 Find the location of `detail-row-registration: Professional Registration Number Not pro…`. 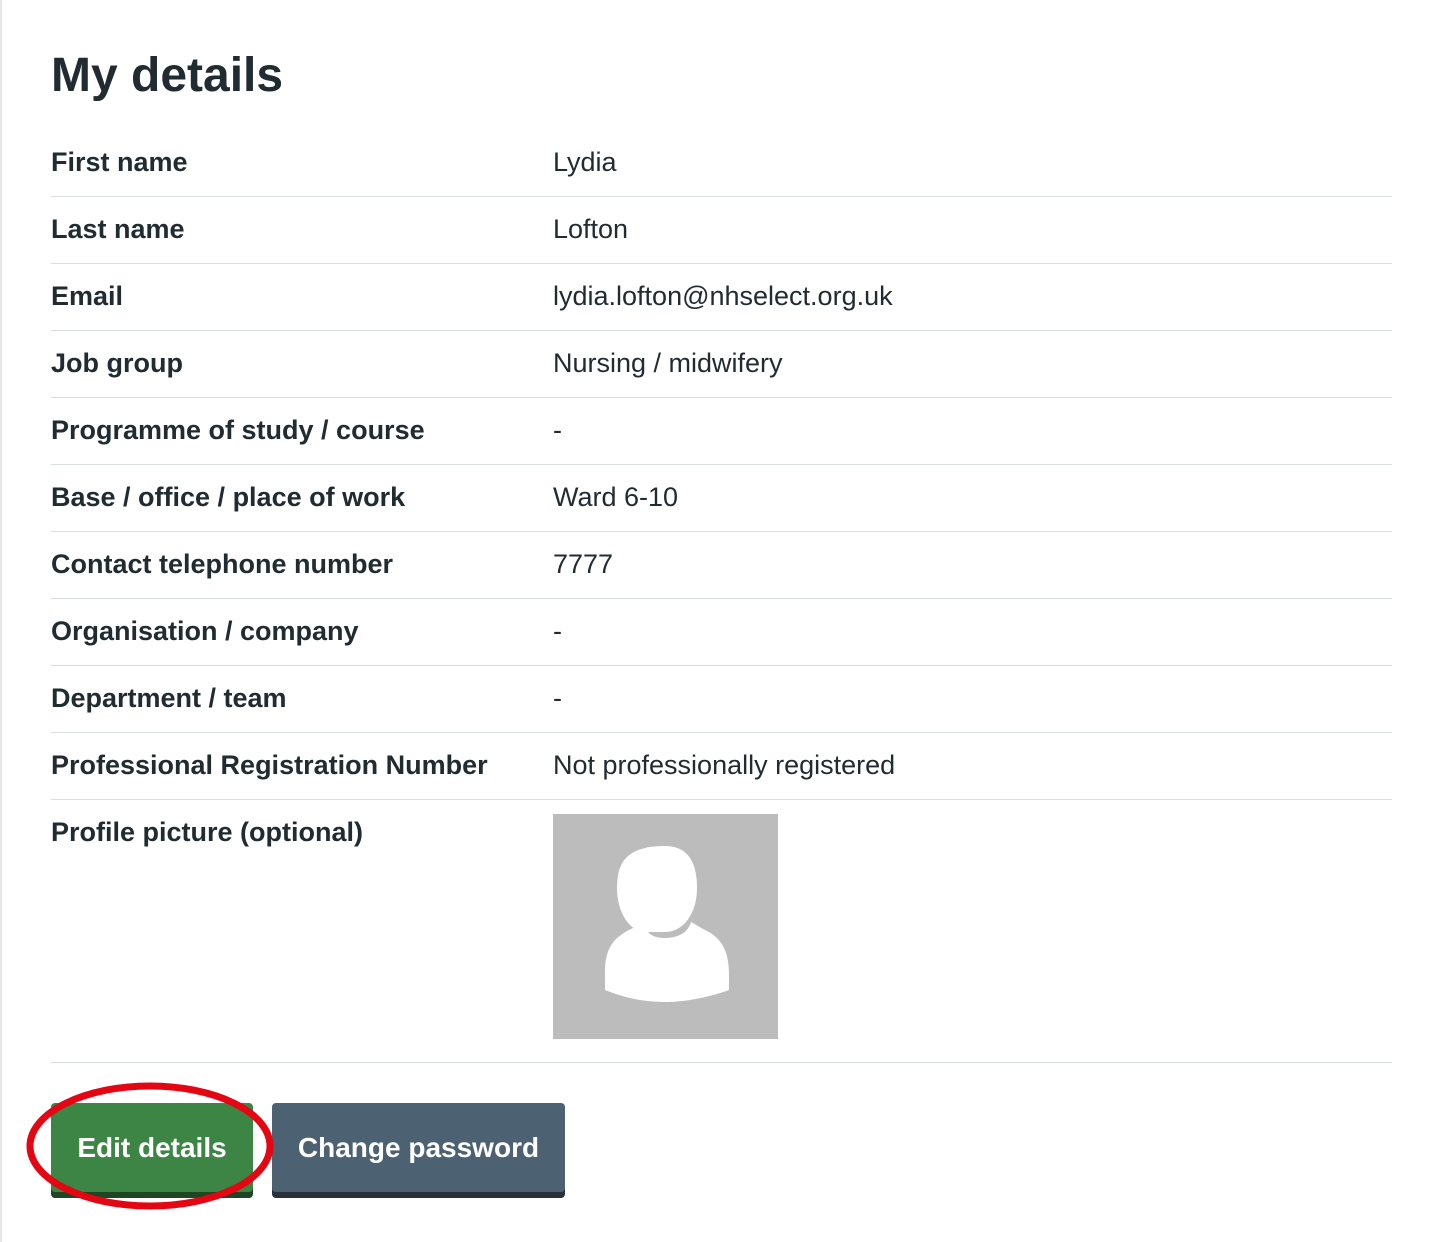

detail-row-registration: Professional Registration Number Not pro… is located at coordinates (721, 766).